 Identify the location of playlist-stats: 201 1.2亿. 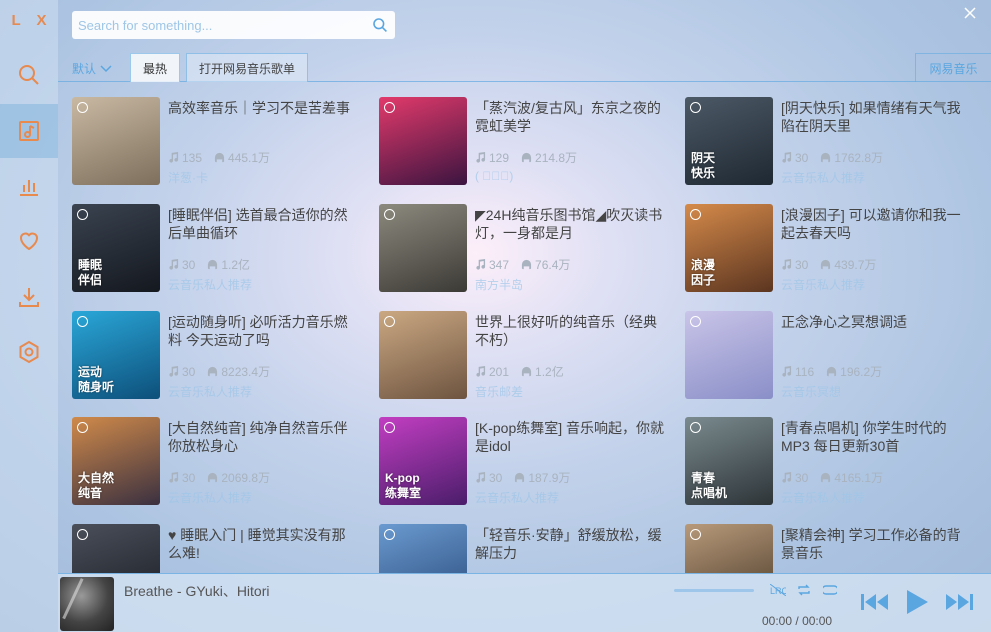
(519, 371).